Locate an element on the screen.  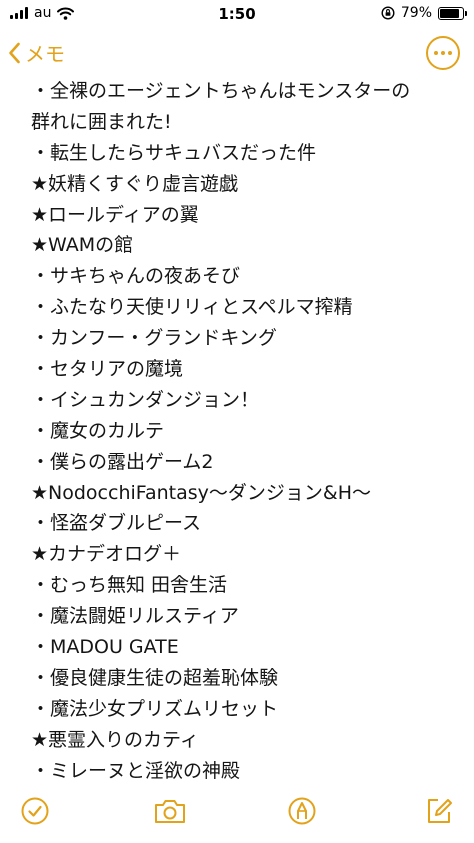
note-line: ・カンフー・グランドキング is located at coordinates (154, 338).